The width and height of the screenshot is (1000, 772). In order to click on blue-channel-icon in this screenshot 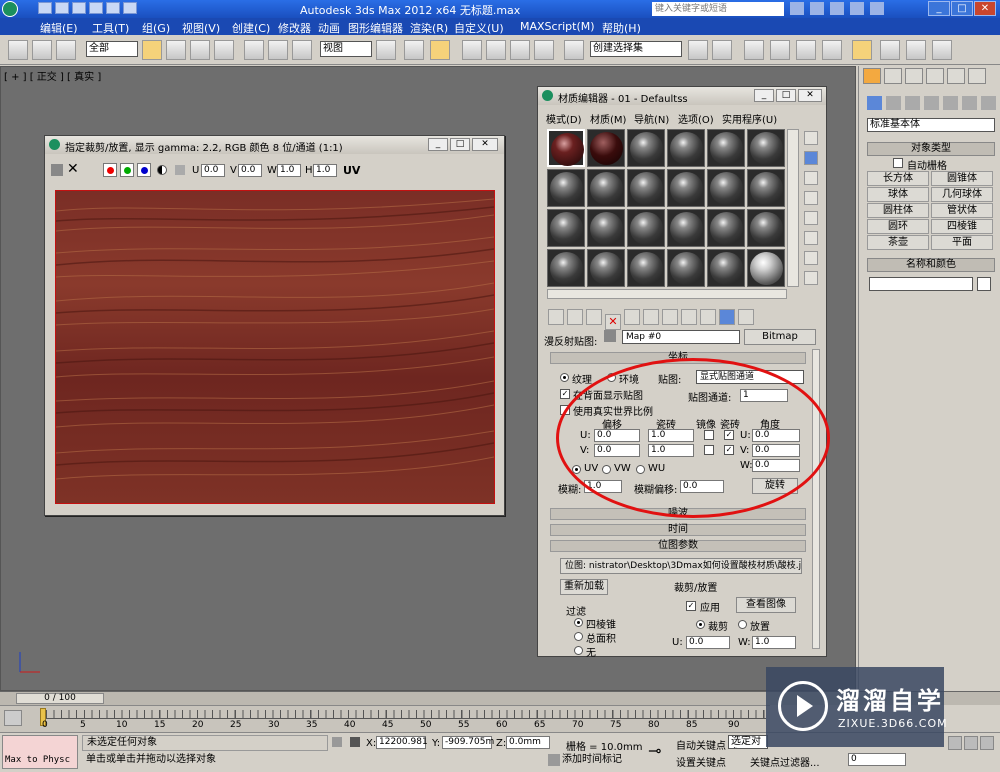, I will do `click(144, 170)`.